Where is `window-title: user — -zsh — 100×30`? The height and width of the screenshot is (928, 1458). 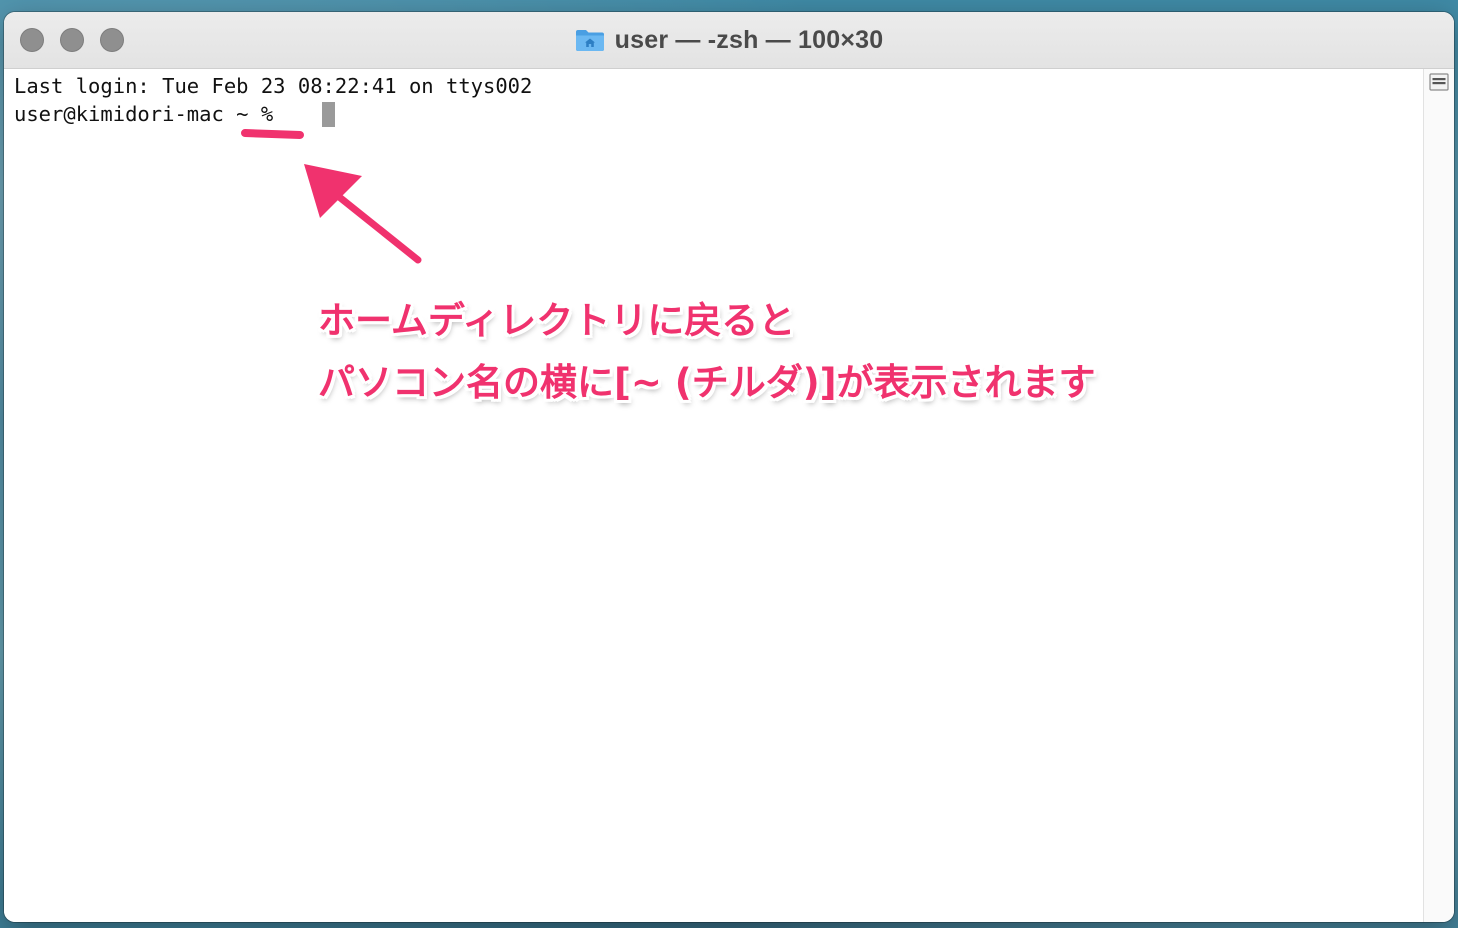 window-title: user — -zsh — 100×30 is located at coordinates (749, 39).